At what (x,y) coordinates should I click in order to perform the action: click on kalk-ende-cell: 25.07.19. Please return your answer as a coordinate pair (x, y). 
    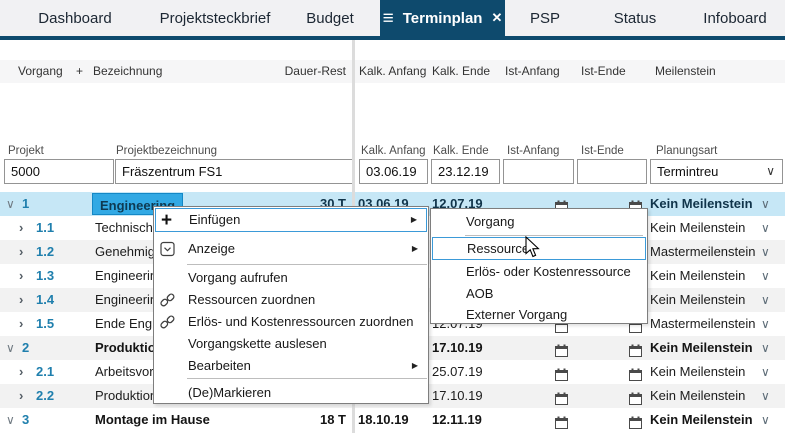
    Looking at the image, I should click on (457, 372).